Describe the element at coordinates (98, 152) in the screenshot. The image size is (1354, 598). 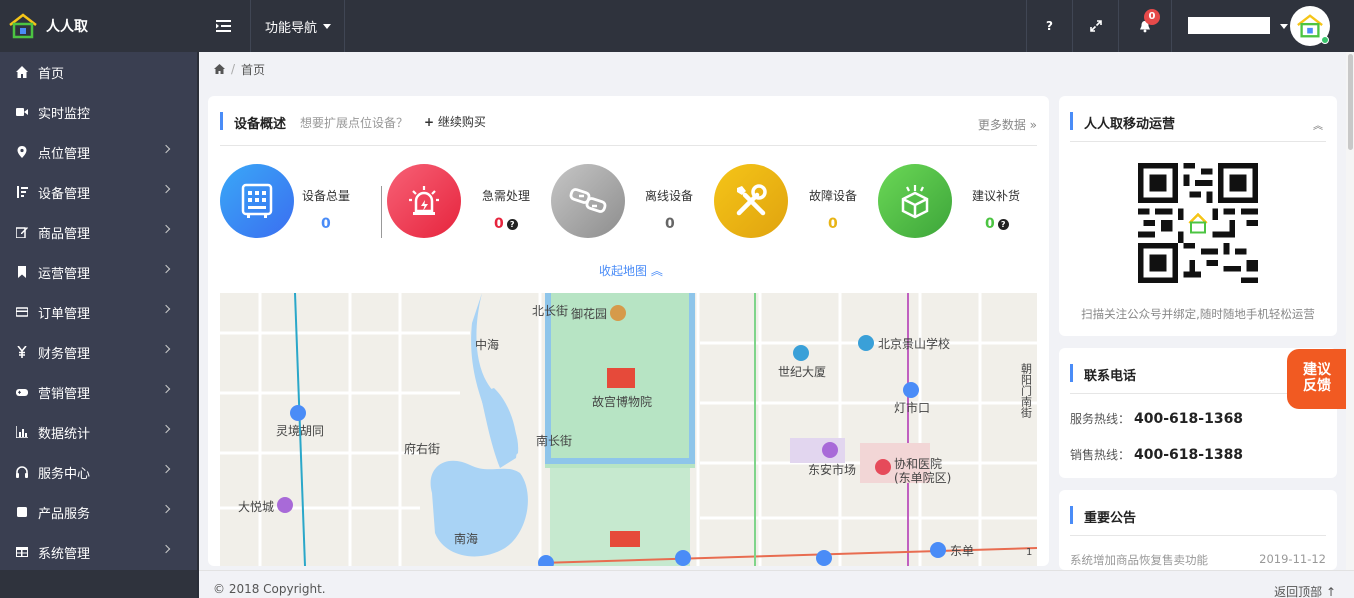
I see `sidebar-item: 点位管理` at that location.